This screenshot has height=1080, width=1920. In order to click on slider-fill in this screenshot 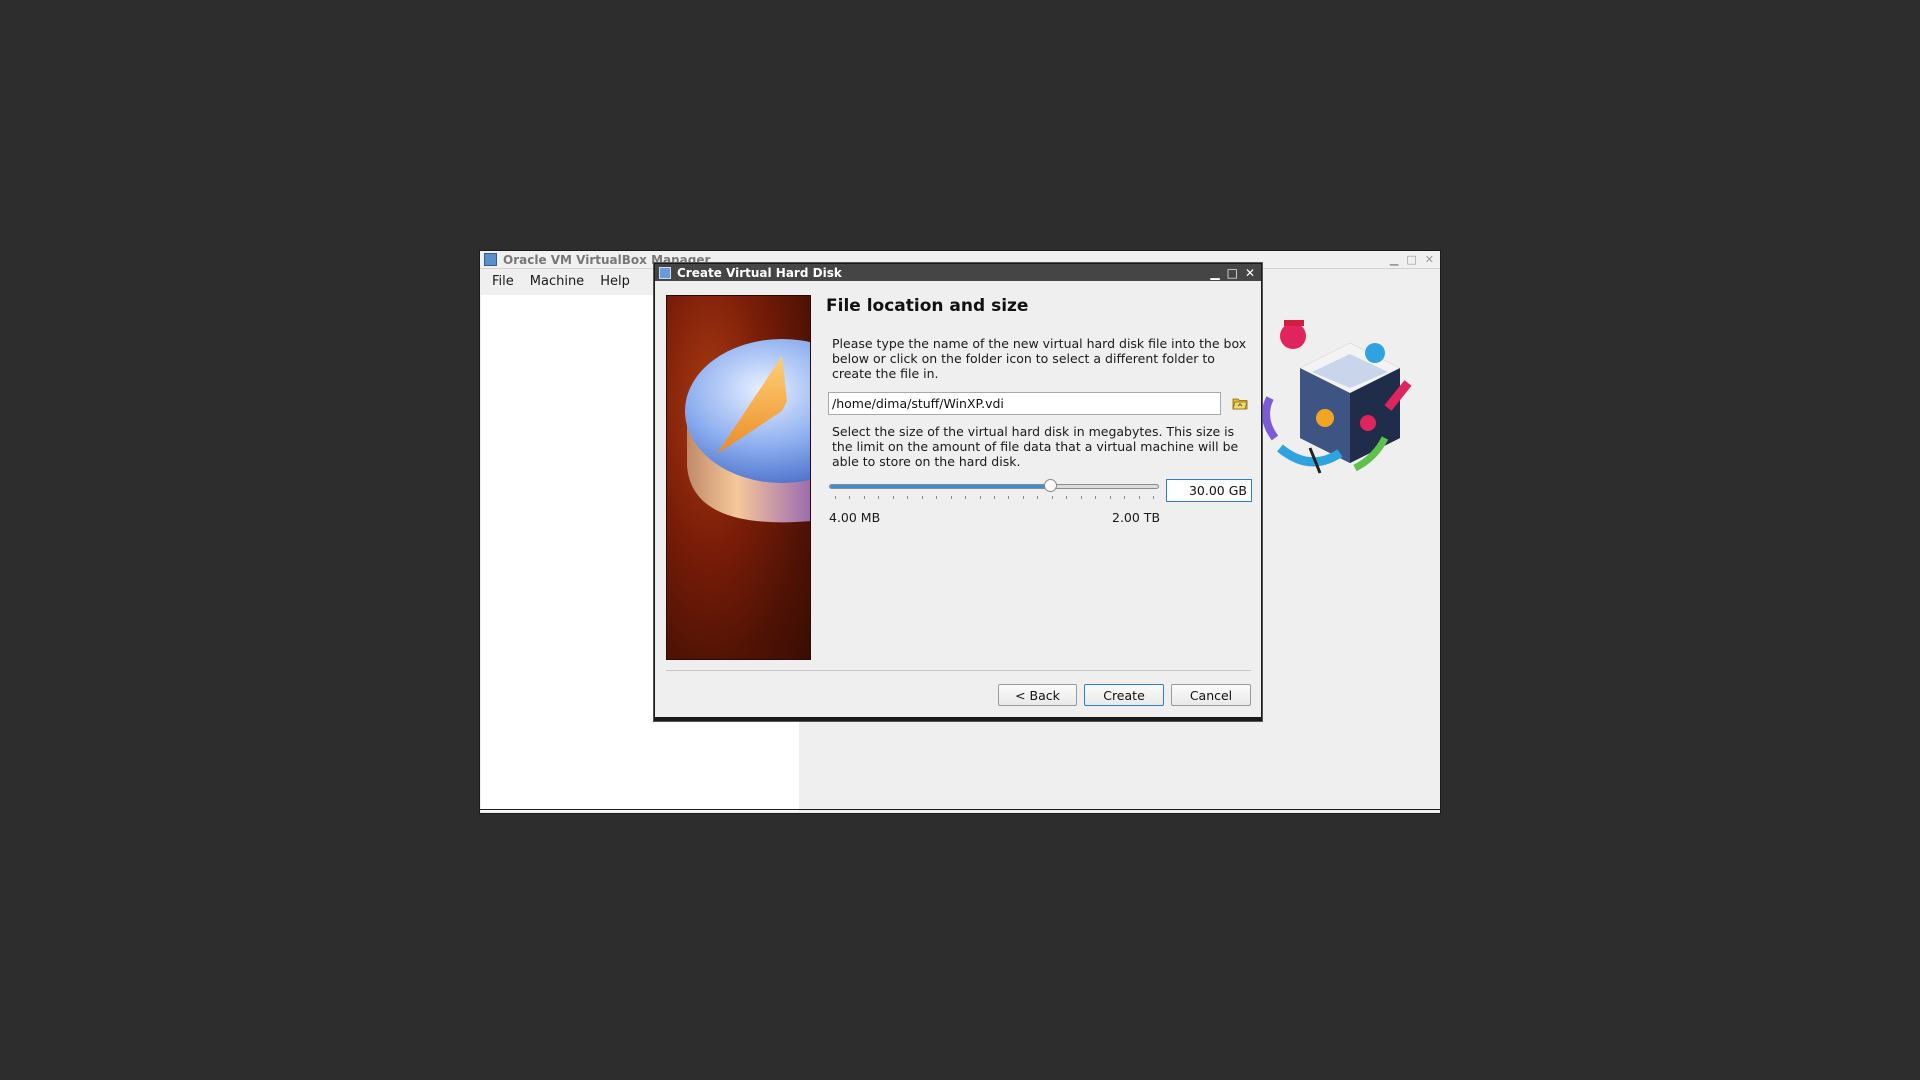, I will do `click(940, 486)`.